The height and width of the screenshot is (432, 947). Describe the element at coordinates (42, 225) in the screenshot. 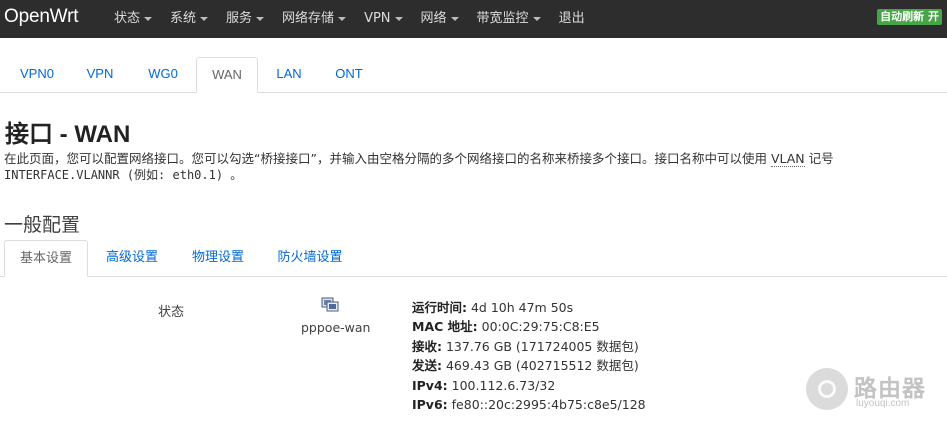

I see `section-title: 一般配置` at that location.